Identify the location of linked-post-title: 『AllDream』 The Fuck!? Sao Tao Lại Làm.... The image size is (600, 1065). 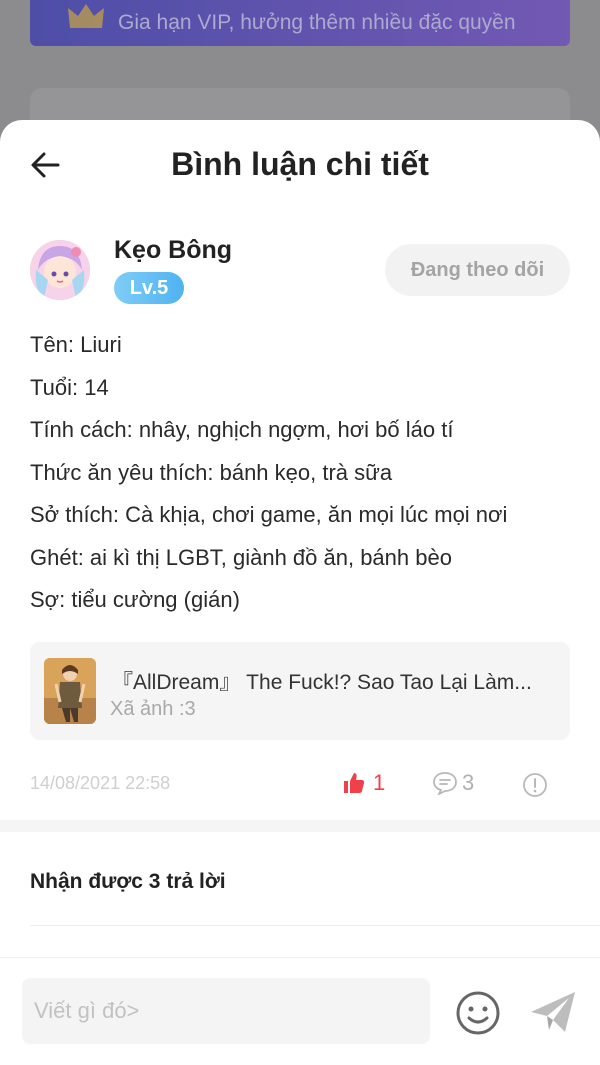
(322, 682).